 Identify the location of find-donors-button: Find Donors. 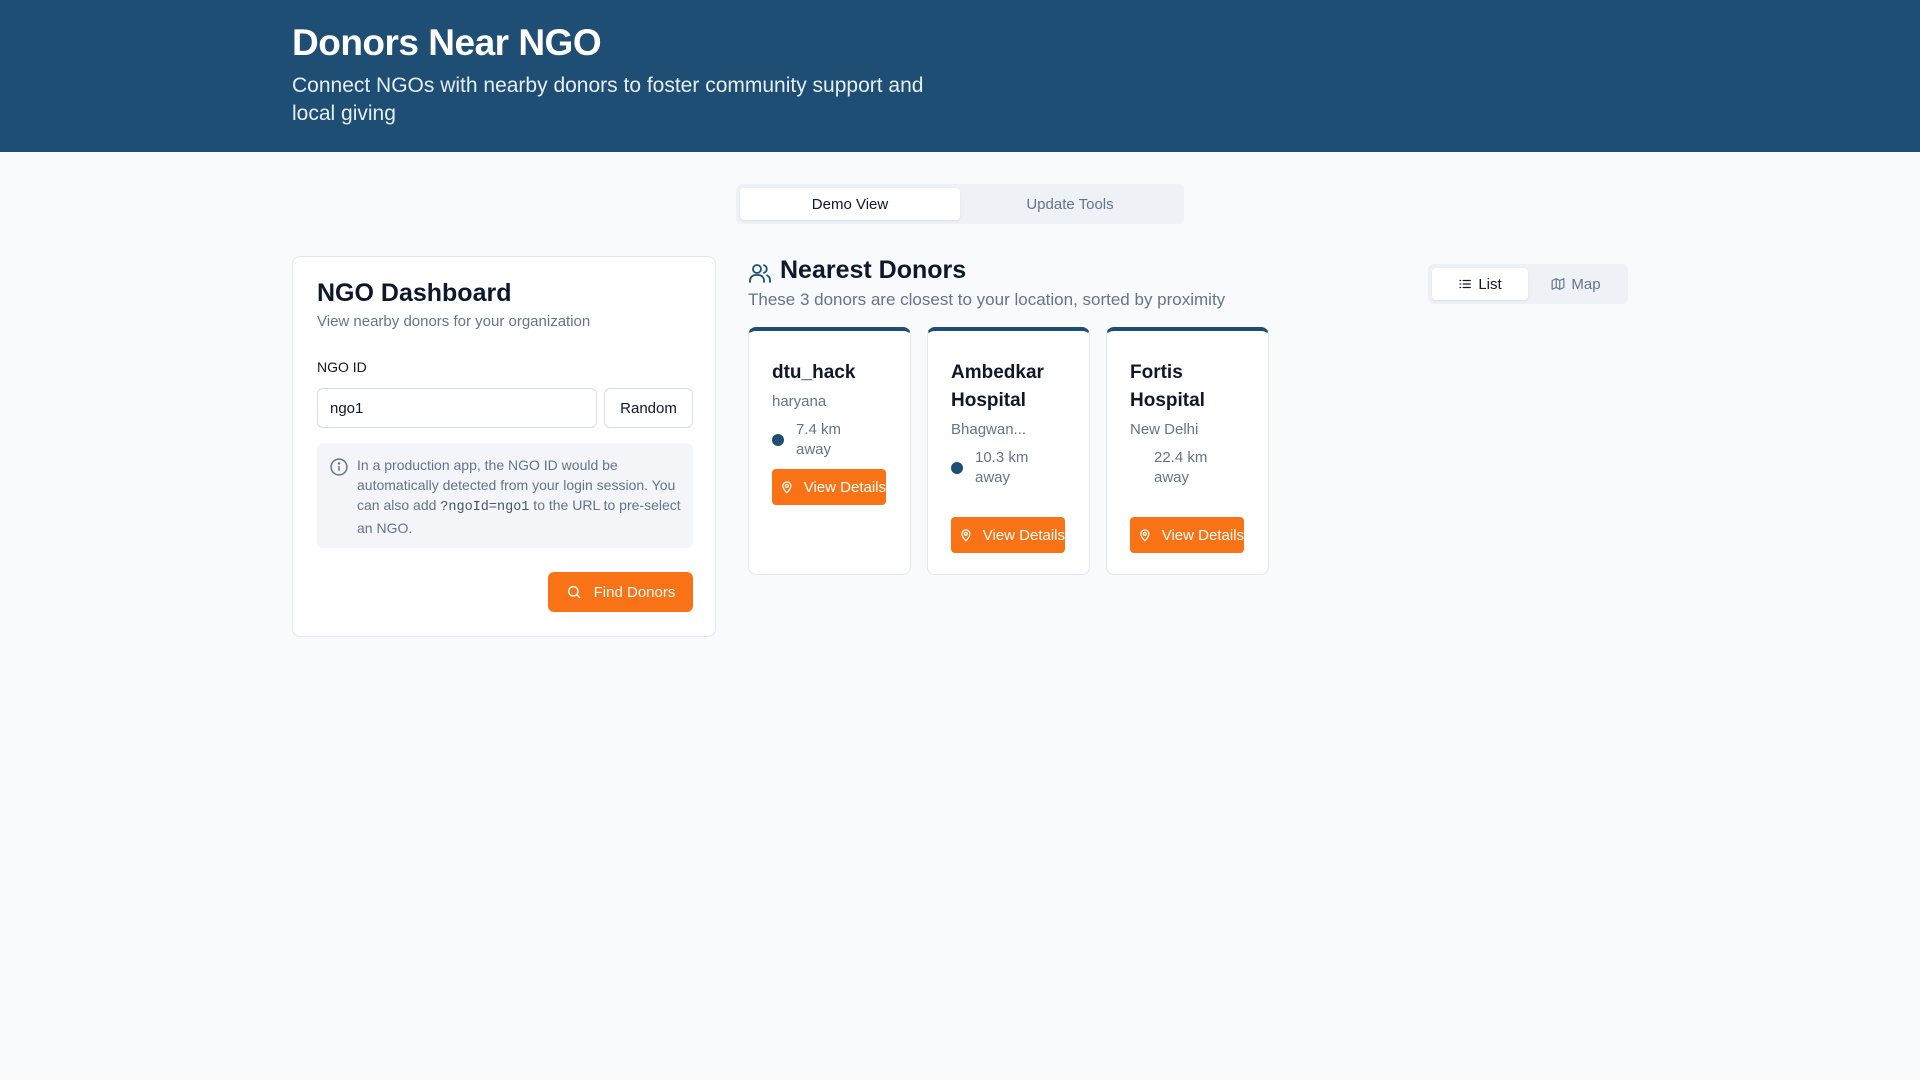
(620, 592).